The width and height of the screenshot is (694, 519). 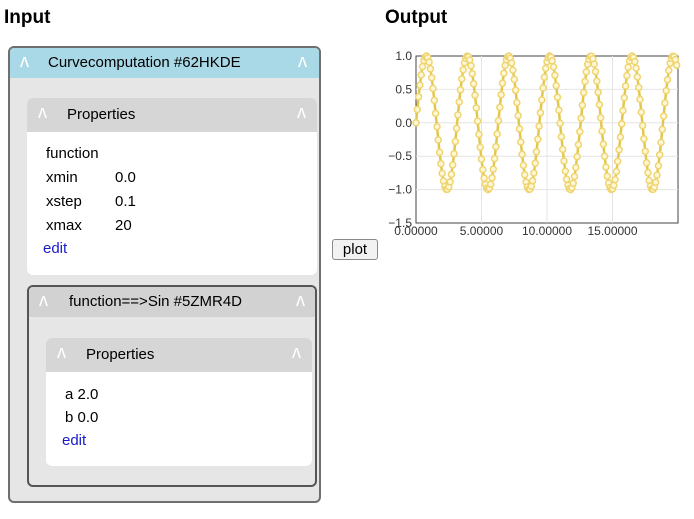 What do you see at coordinates (355, 249) in the screenshot?
I see `plot-button: plot` at bounding box center [355, 249].